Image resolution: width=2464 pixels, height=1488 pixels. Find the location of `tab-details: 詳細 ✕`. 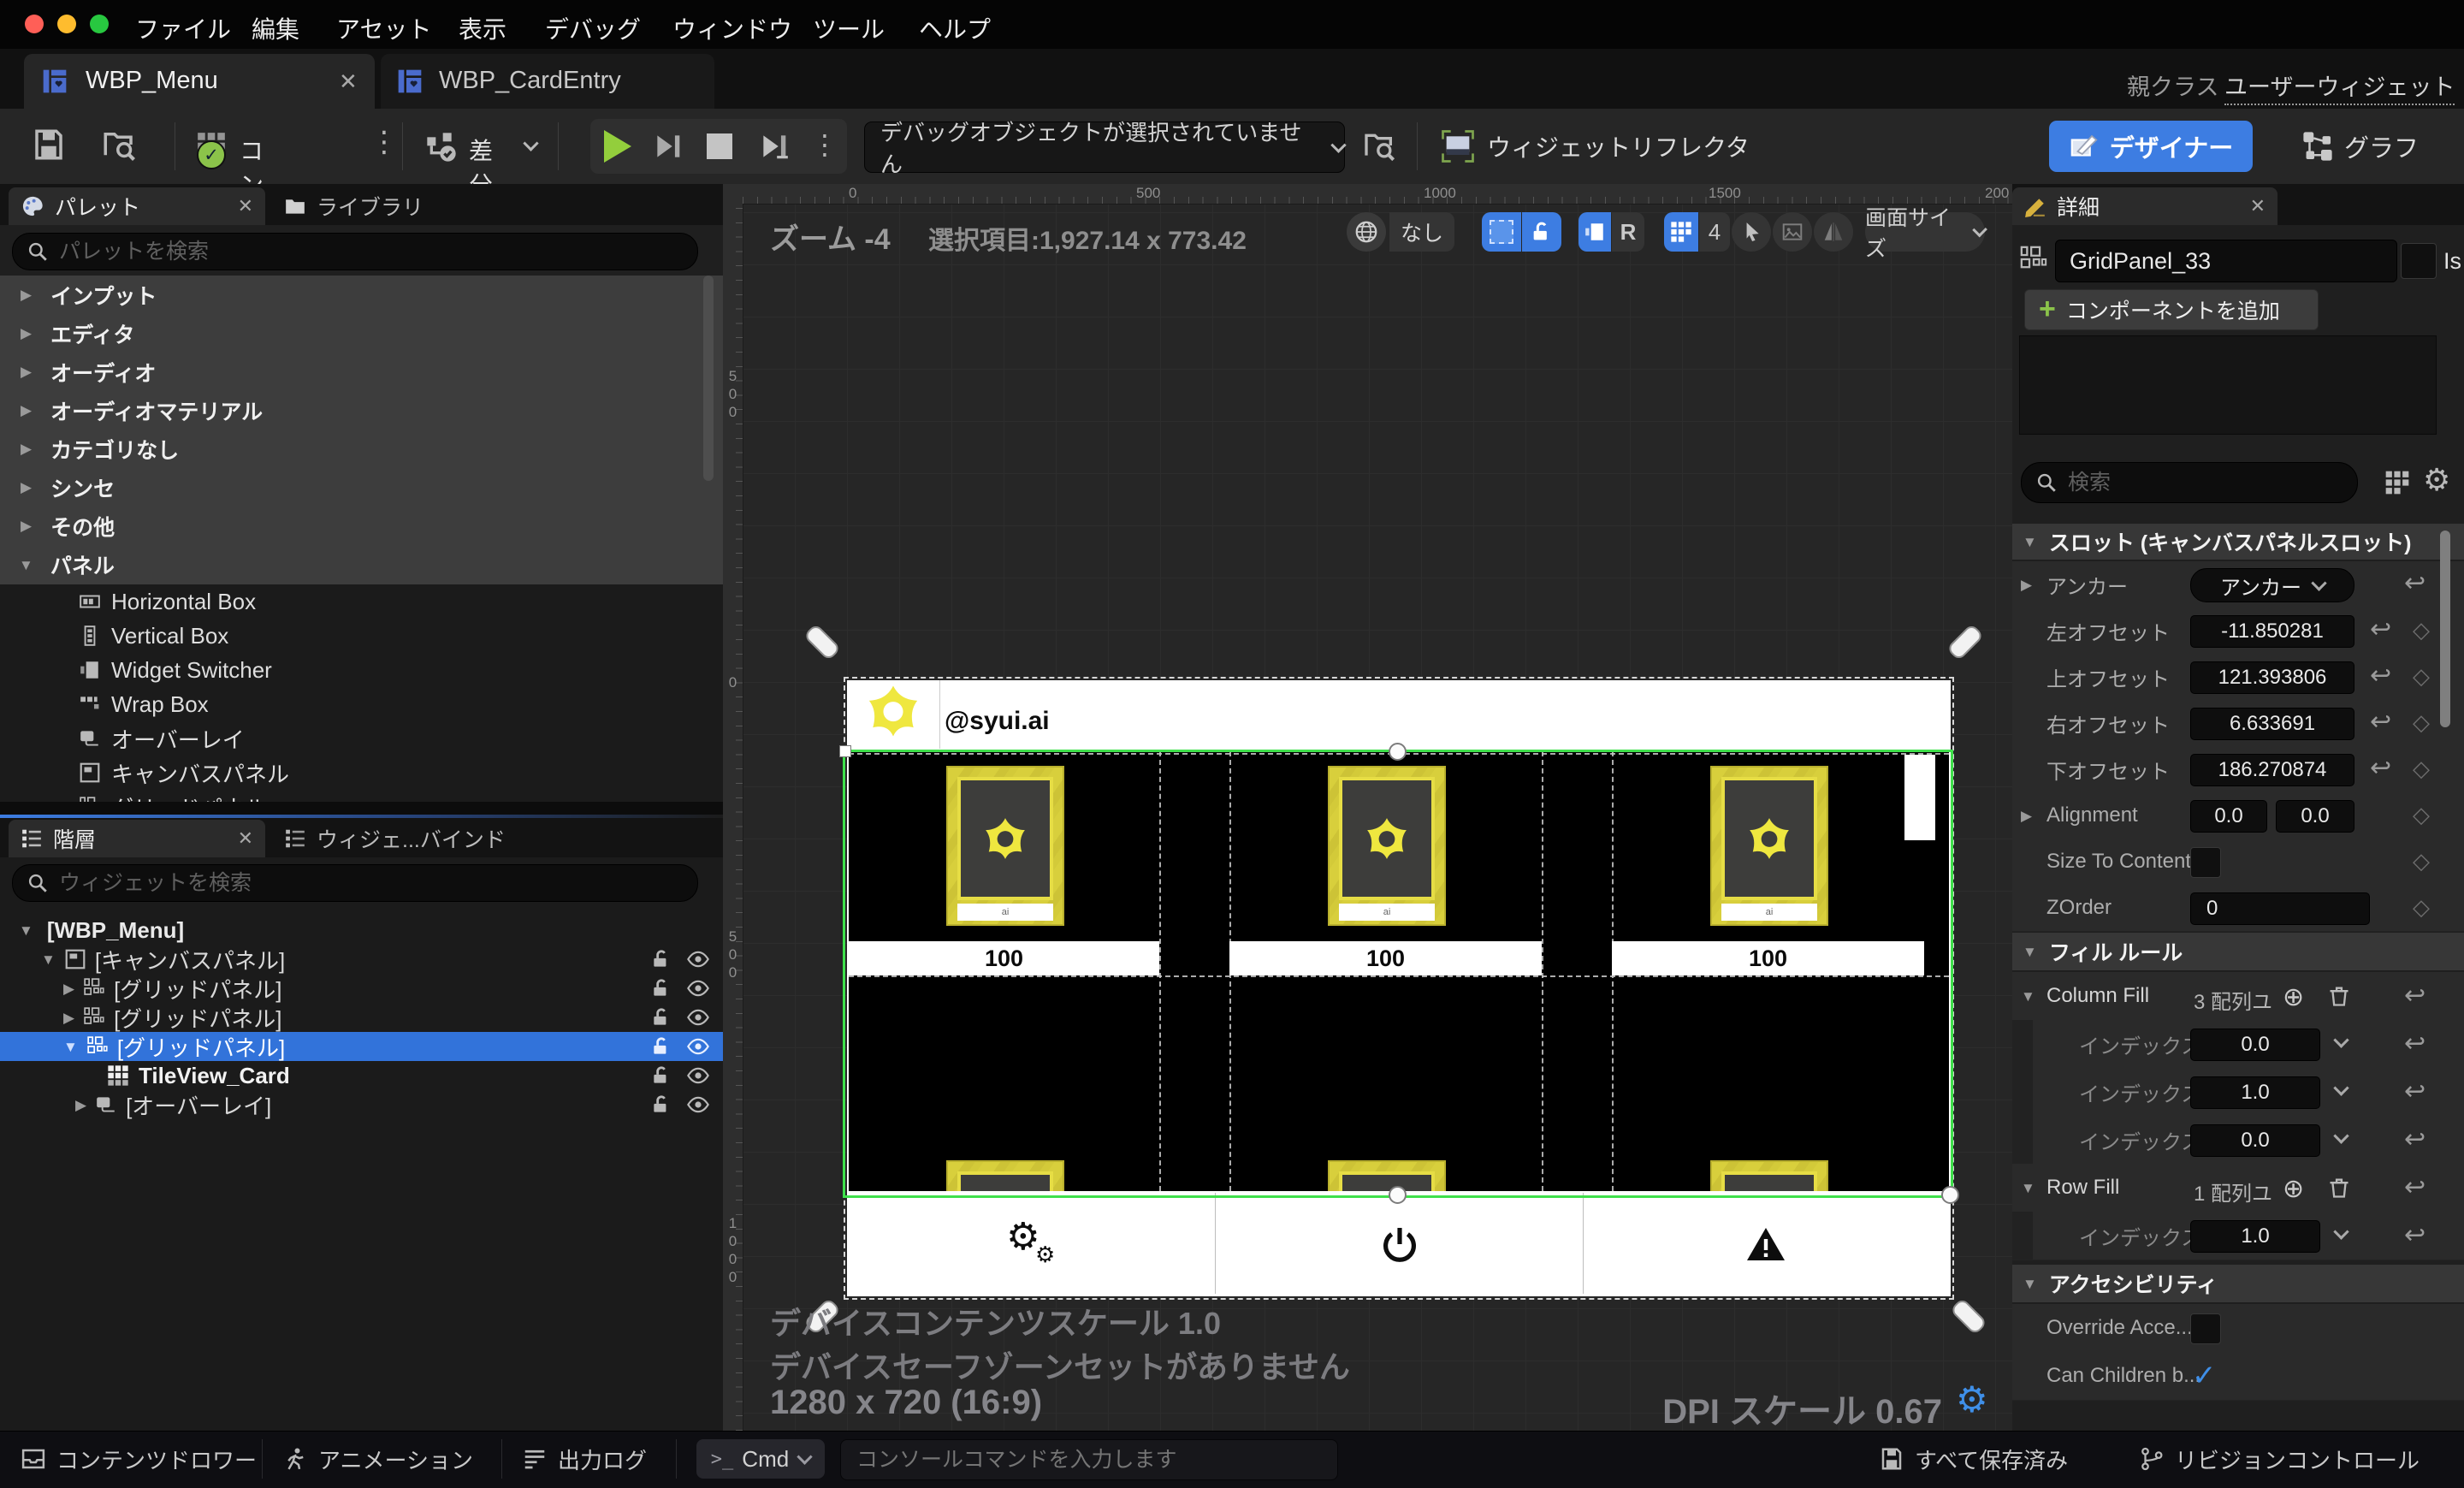

tab-details: 詳細 ✕ is located at coordinates (2144, 206).